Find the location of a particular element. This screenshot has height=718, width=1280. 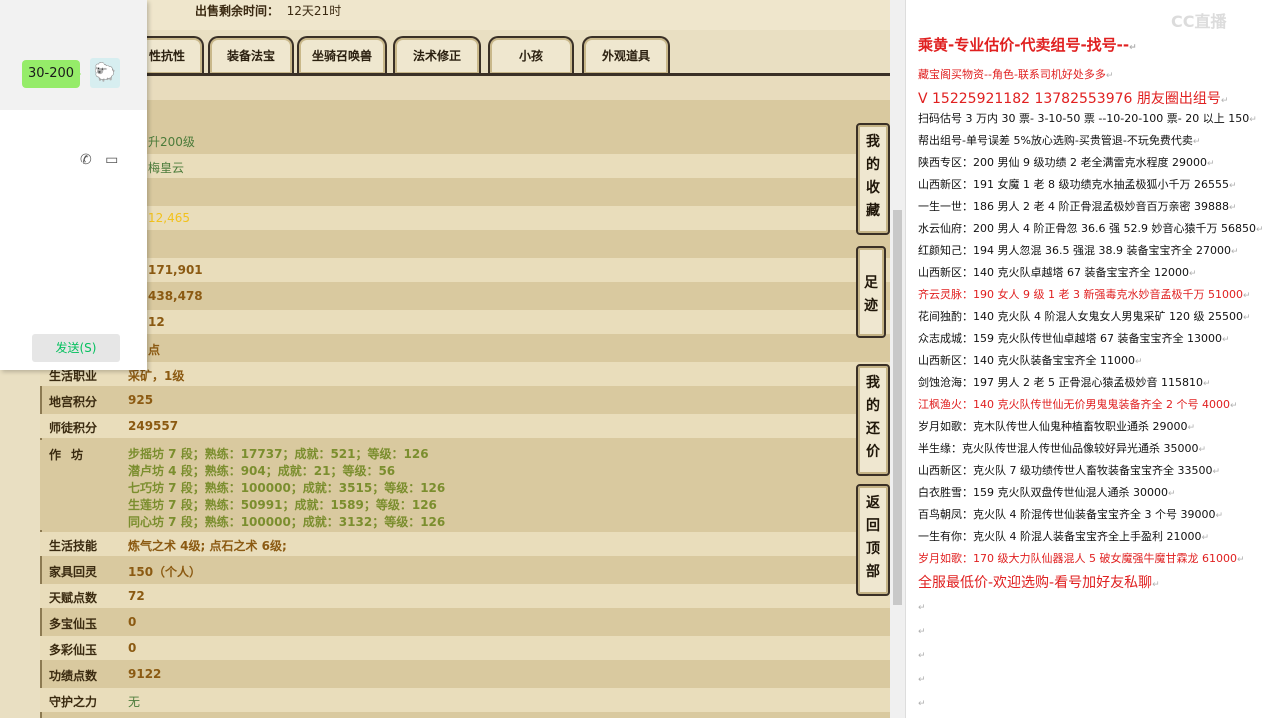

back-to-top-button: 返回顶部 is located at coordinates (873, 540).